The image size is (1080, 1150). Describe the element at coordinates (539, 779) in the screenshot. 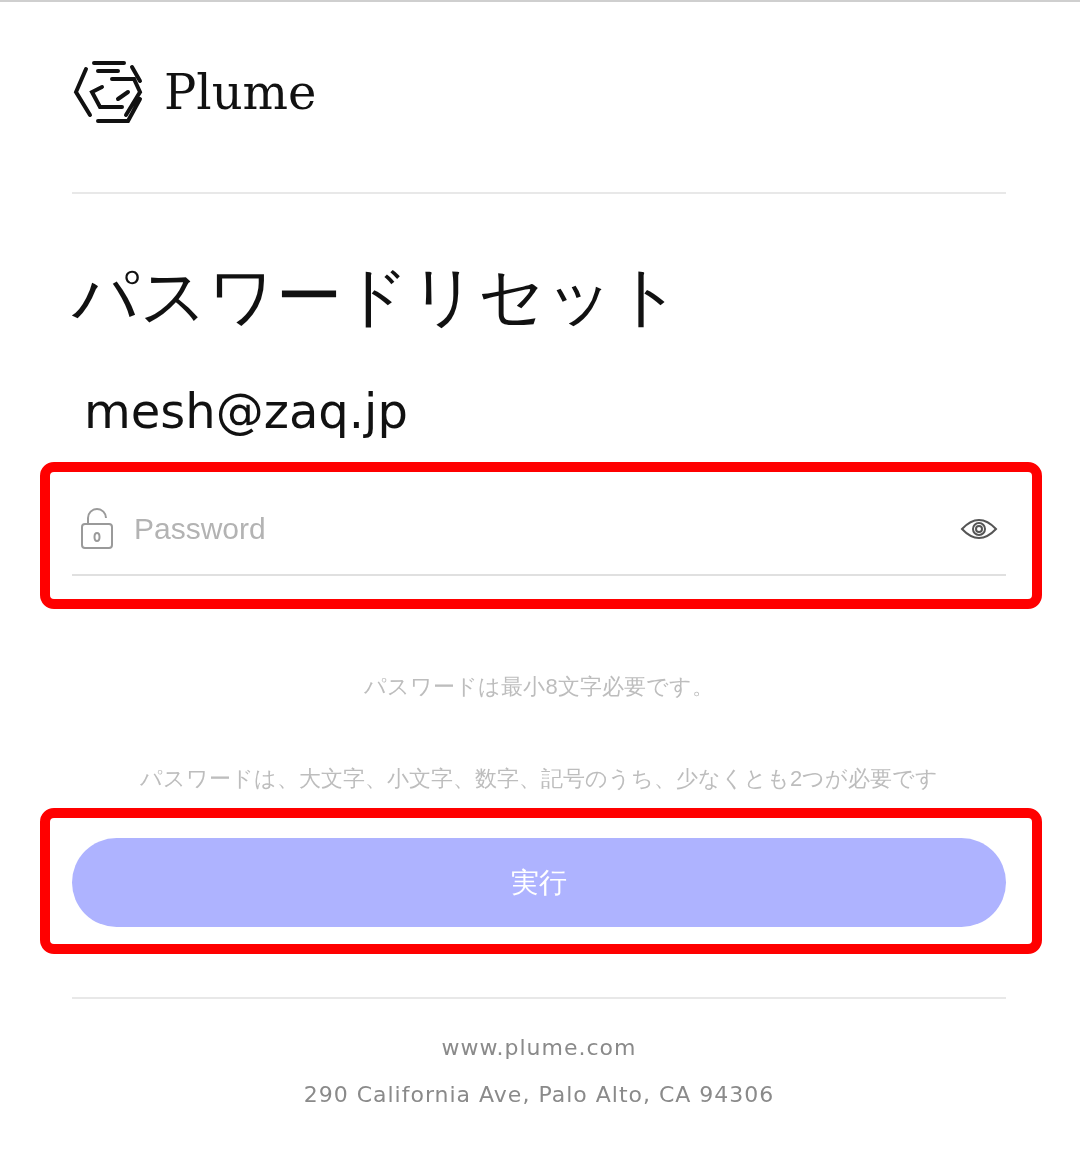

I see `password-hint: パスワードは、大文字、小文字、数字、記号のうち、少なくとも2つが必要です` at that location.